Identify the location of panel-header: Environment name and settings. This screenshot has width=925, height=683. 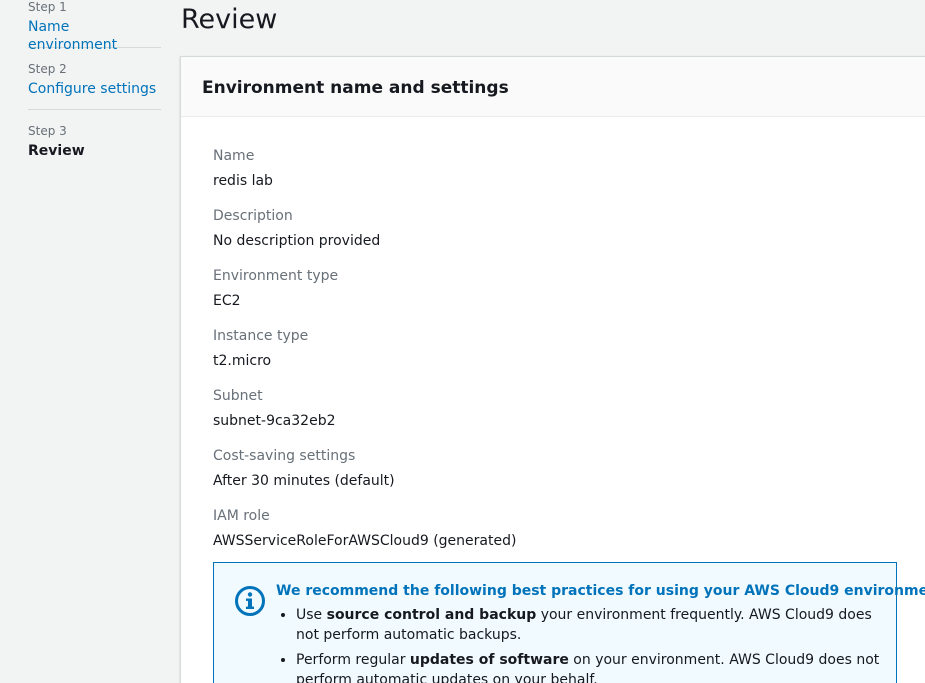
(553, 87).